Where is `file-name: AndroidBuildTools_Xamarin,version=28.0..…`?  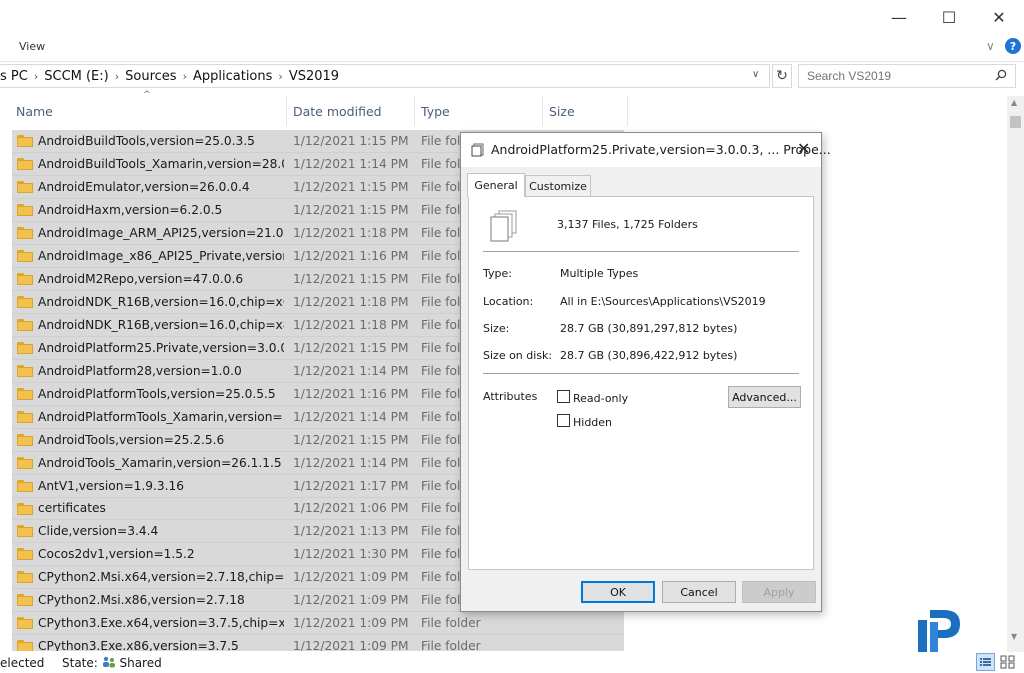 file-name: AndroidBuildTools_Xamarin,version=28.0..… is located at coordinates (161, 163).